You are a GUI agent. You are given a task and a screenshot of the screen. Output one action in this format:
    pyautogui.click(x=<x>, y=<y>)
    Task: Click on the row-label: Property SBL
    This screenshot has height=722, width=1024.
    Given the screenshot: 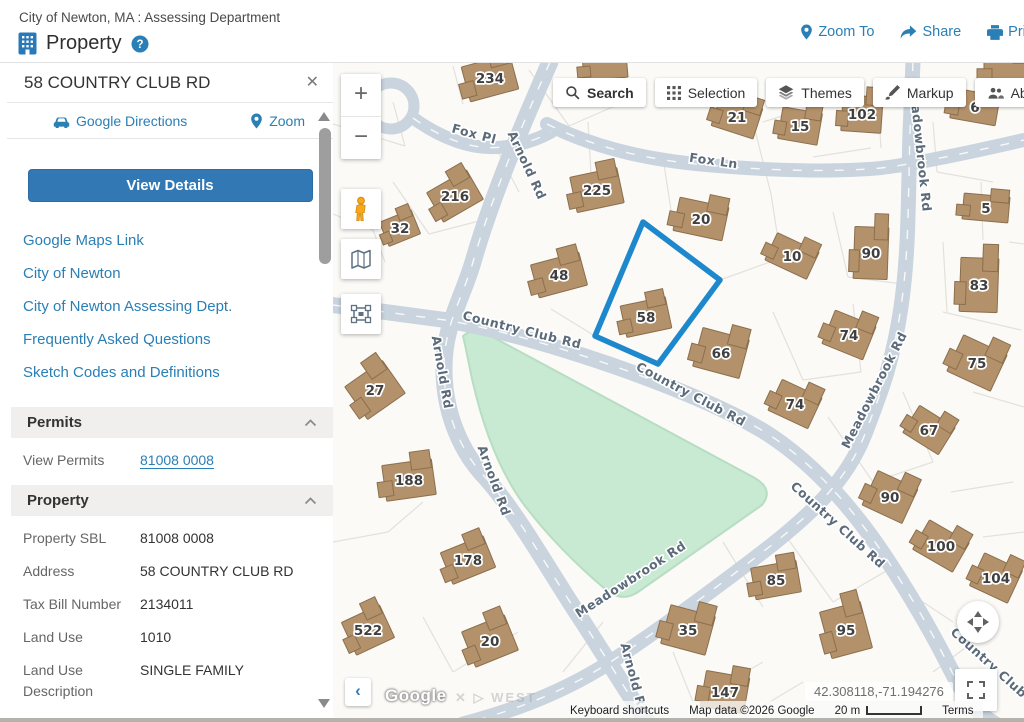 What is the action you would take?
    pyautogui.click(x=65, y=538)
    